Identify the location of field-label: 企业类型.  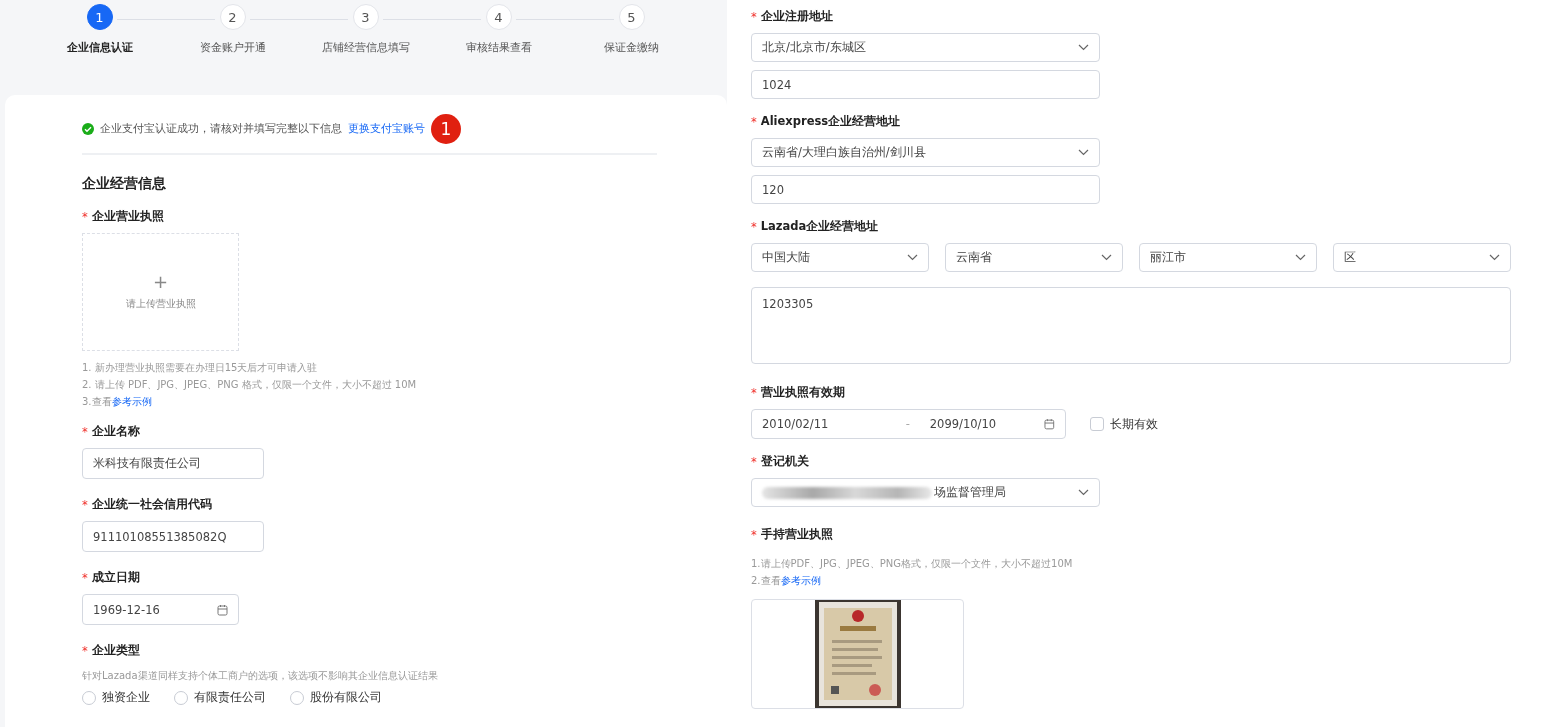
(115, 650).